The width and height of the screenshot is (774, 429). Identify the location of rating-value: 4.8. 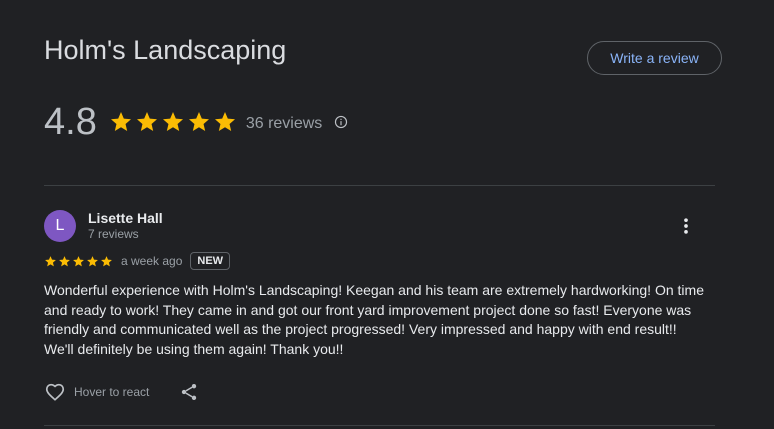
(70, 121).